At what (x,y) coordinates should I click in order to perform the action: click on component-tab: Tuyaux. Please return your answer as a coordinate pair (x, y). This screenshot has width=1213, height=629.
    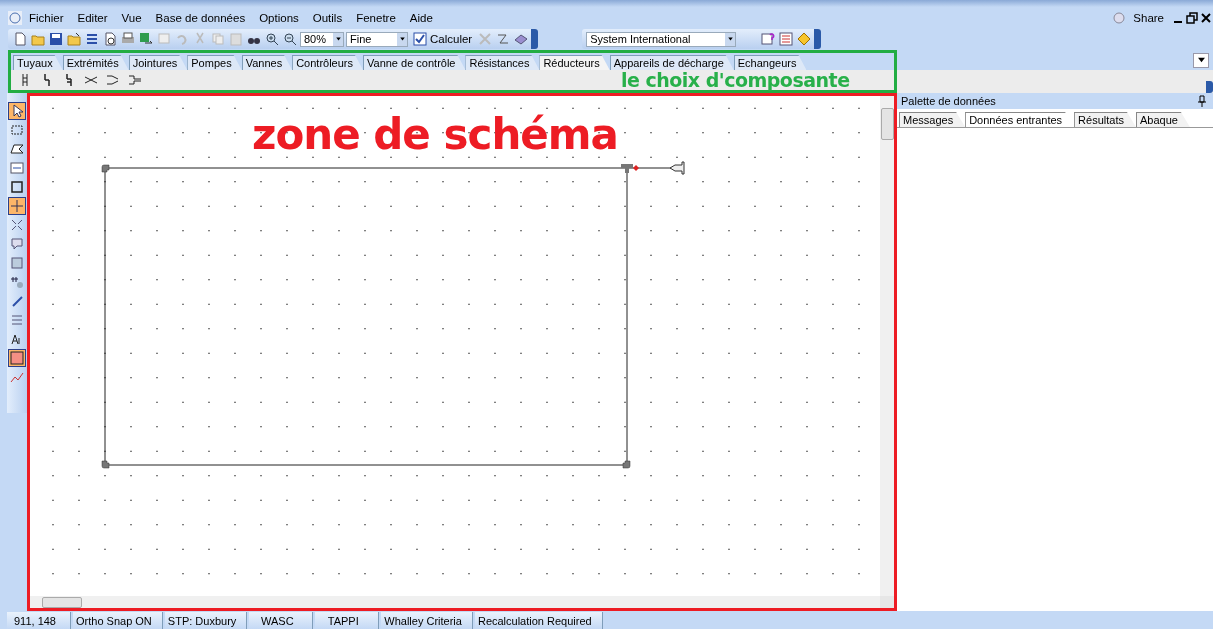
    Looking at the image, I should click on (38, 62).